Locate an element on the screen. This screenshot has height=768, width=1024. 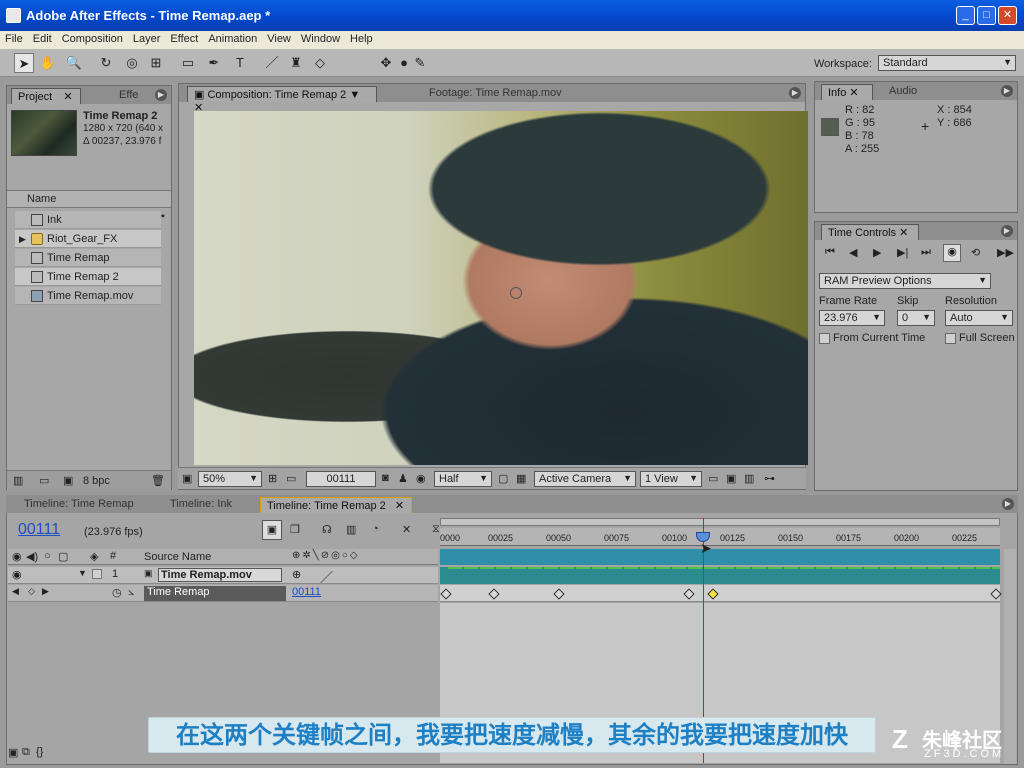
full-screen-checkbox is located at coordinates (950, 338).